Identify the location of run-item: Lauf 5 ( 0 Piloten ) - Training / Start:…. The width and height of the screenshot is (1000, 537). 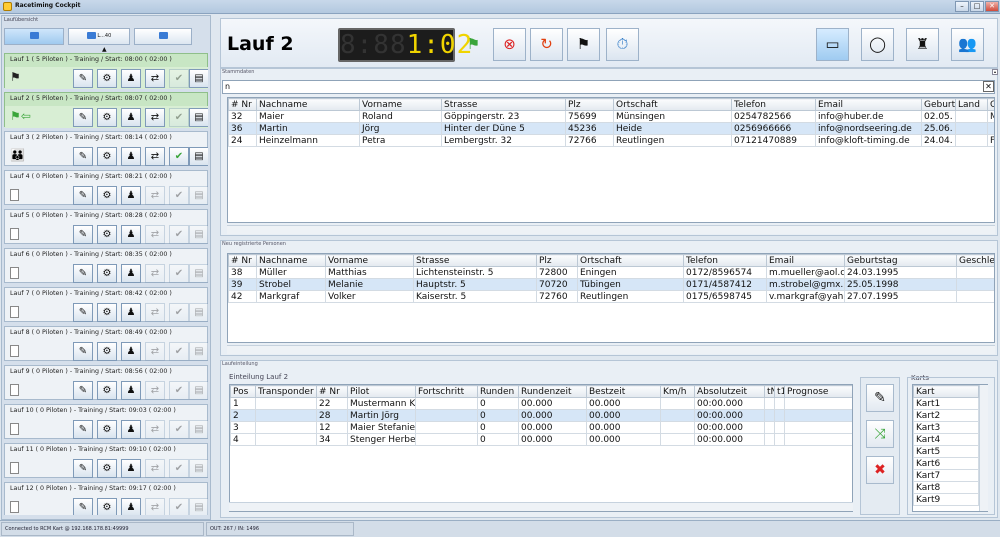
(106, 226).